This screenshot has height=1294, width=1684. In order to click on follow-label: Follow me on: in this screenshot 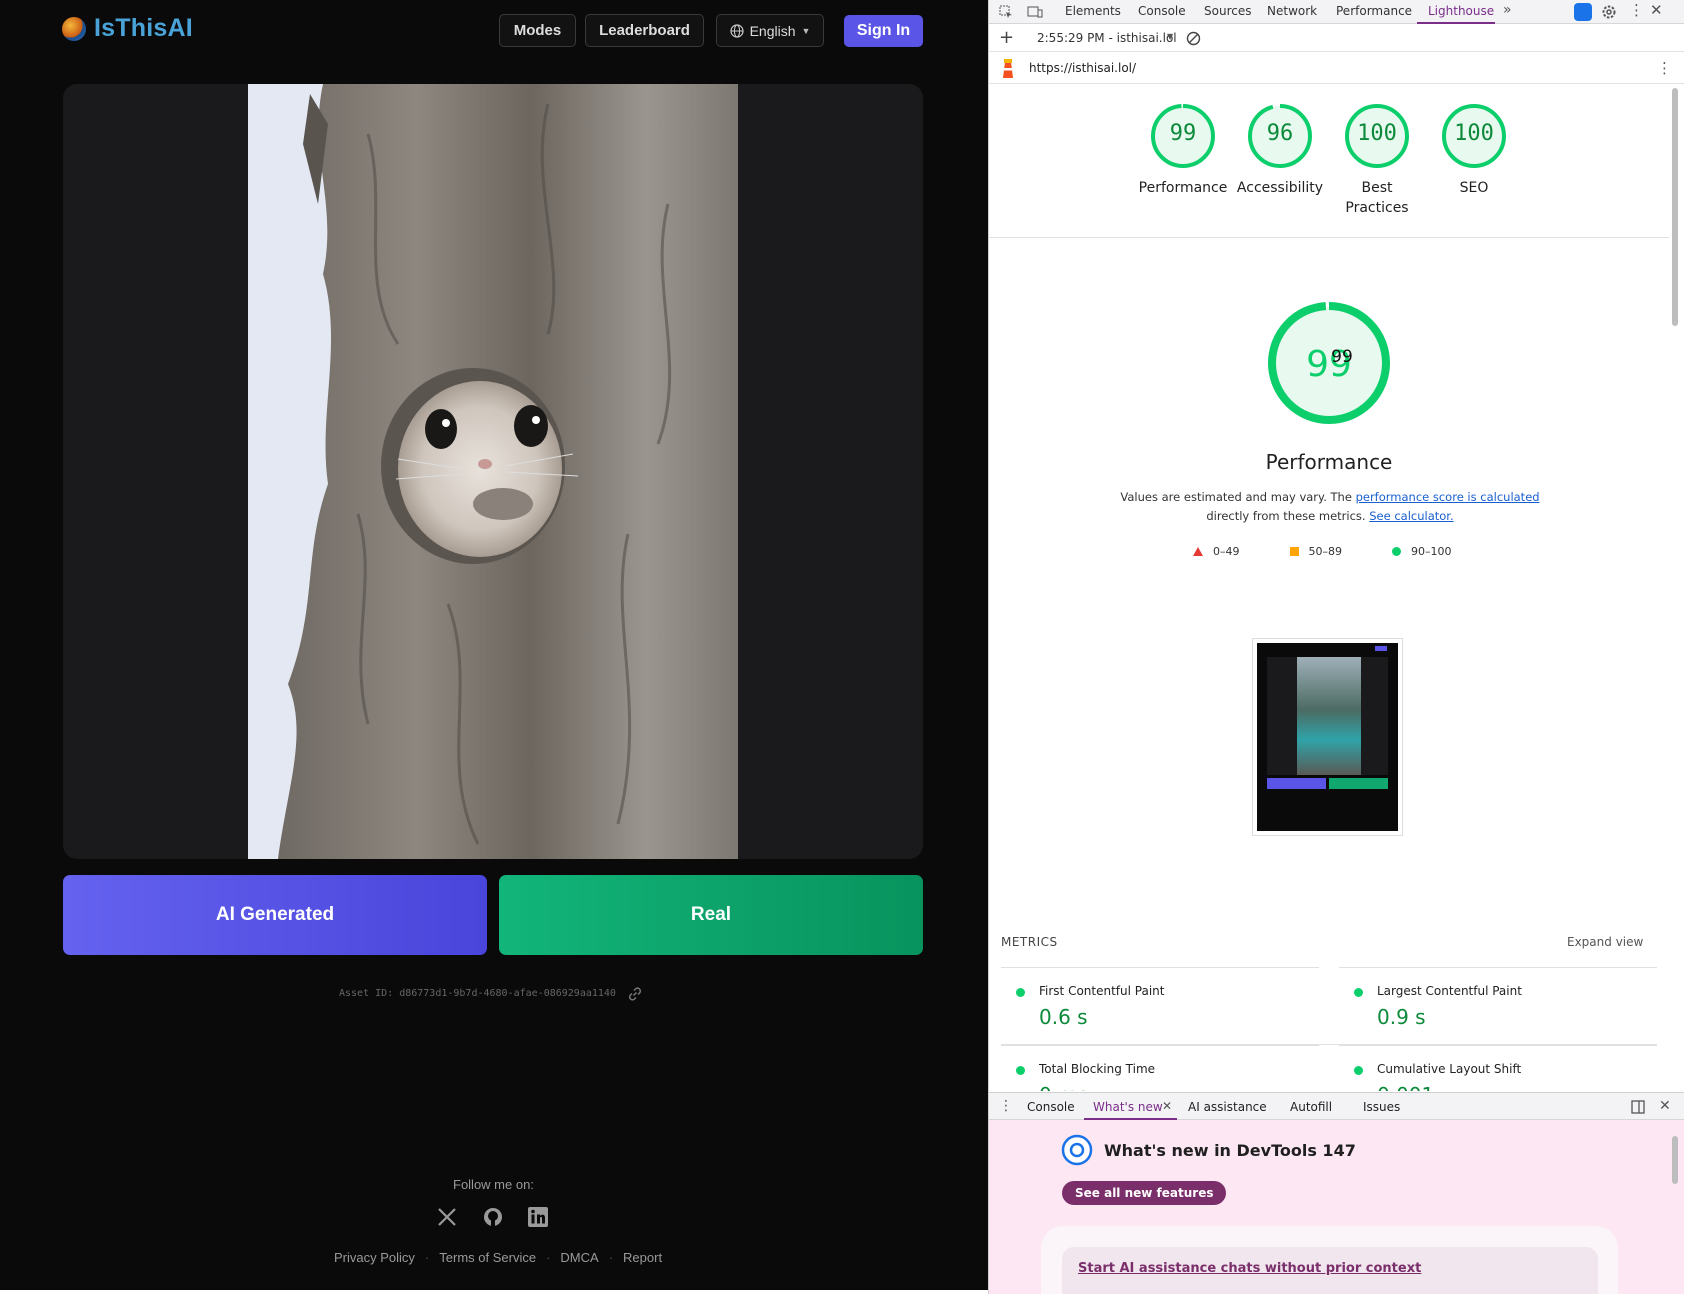, I will do `click(493, 1184)`.